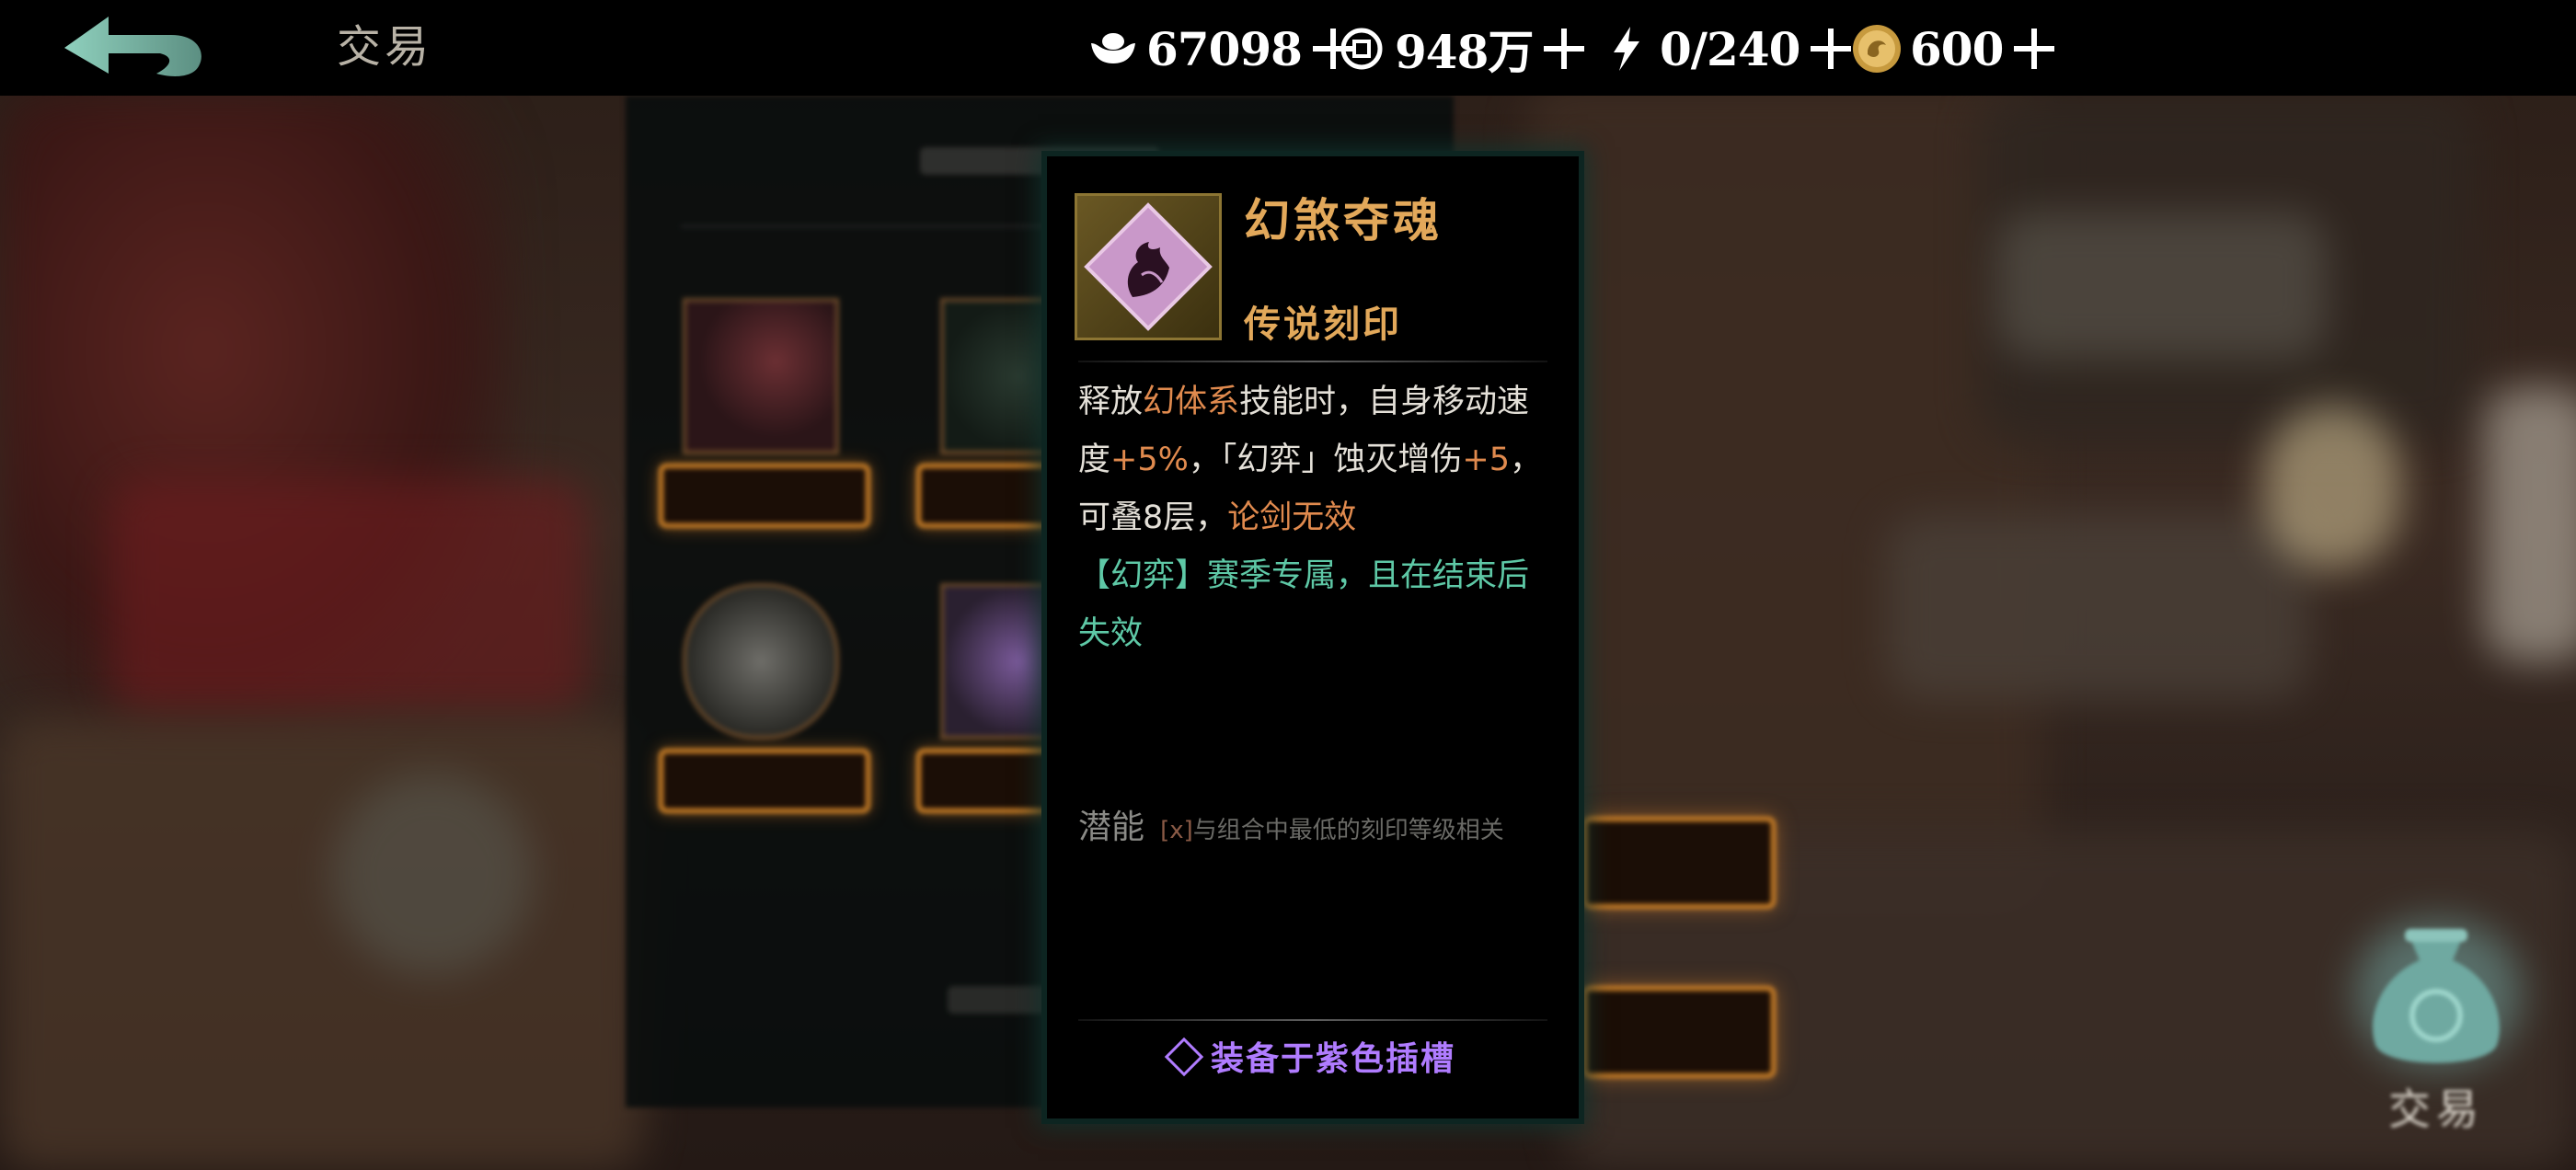 The height and width of the screenshot is (1170, 2576). I want to click on lightning-icon, so click(1626, 49).